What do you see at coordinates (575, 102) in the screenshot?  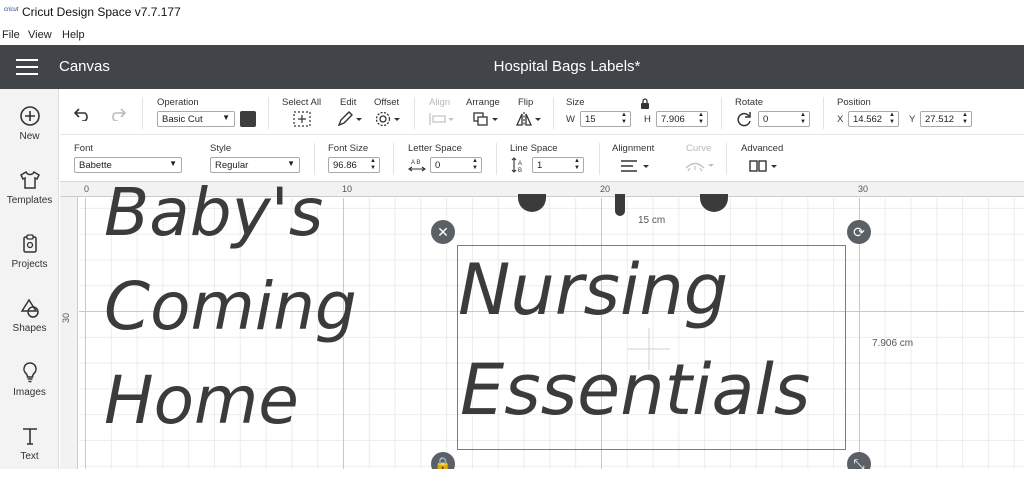 I see `size-label: Size` at bounding box center [575, 102].